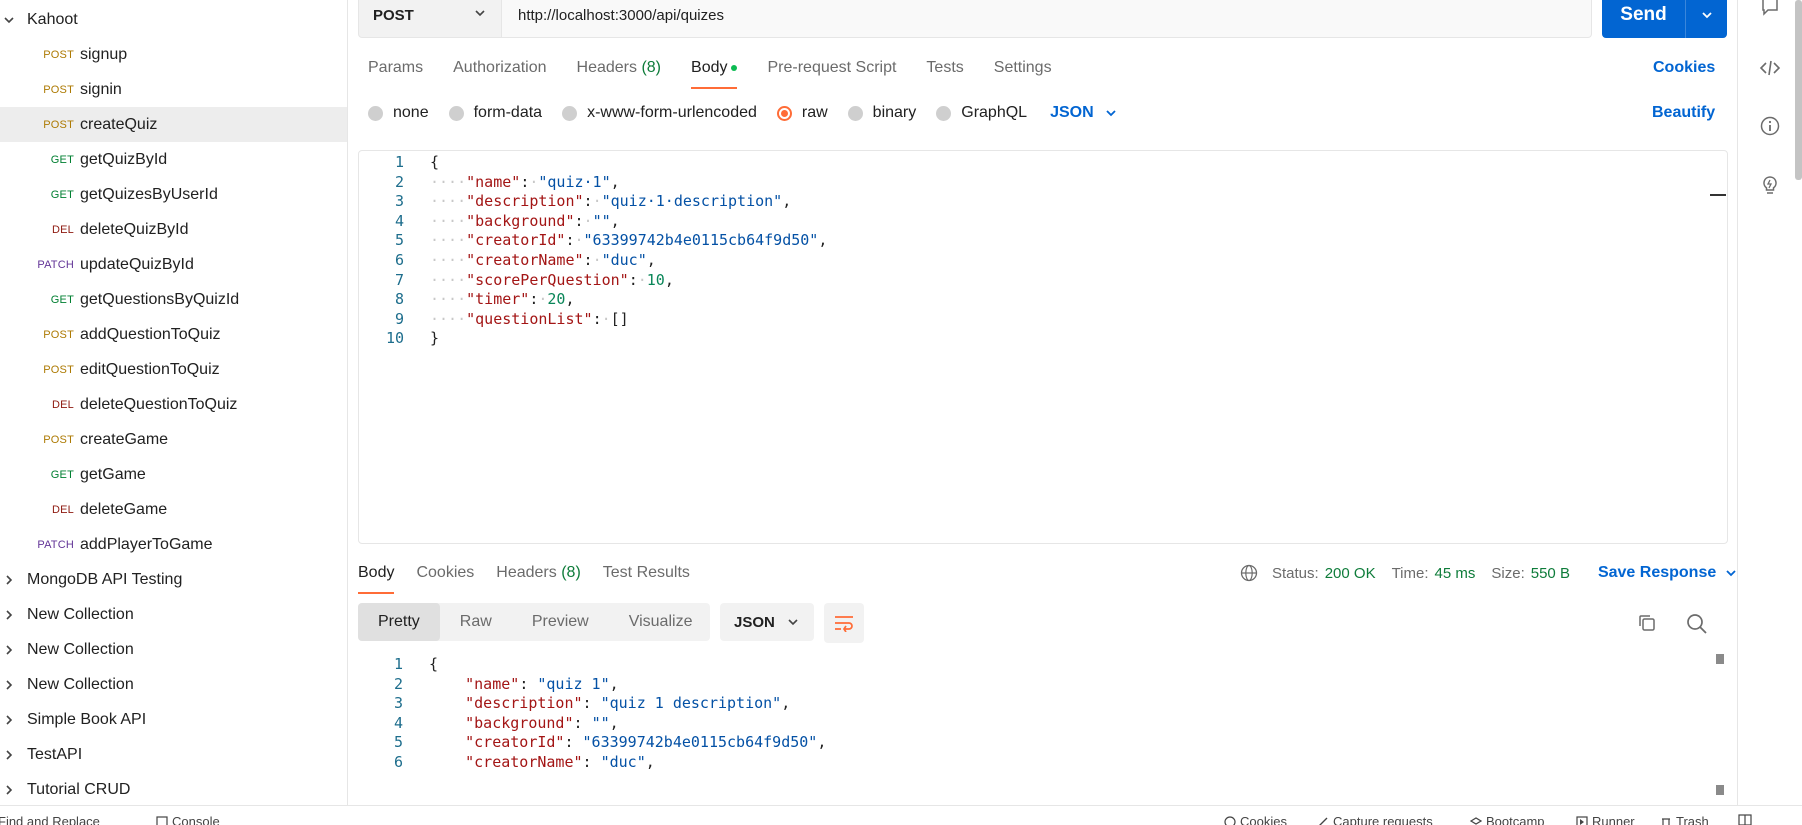 This screenshot has height=825, width=1802. Describe the element at coordinates (1507, 819) in the screenshot. I see `bootcamp-button: Bootcamp` at that location.